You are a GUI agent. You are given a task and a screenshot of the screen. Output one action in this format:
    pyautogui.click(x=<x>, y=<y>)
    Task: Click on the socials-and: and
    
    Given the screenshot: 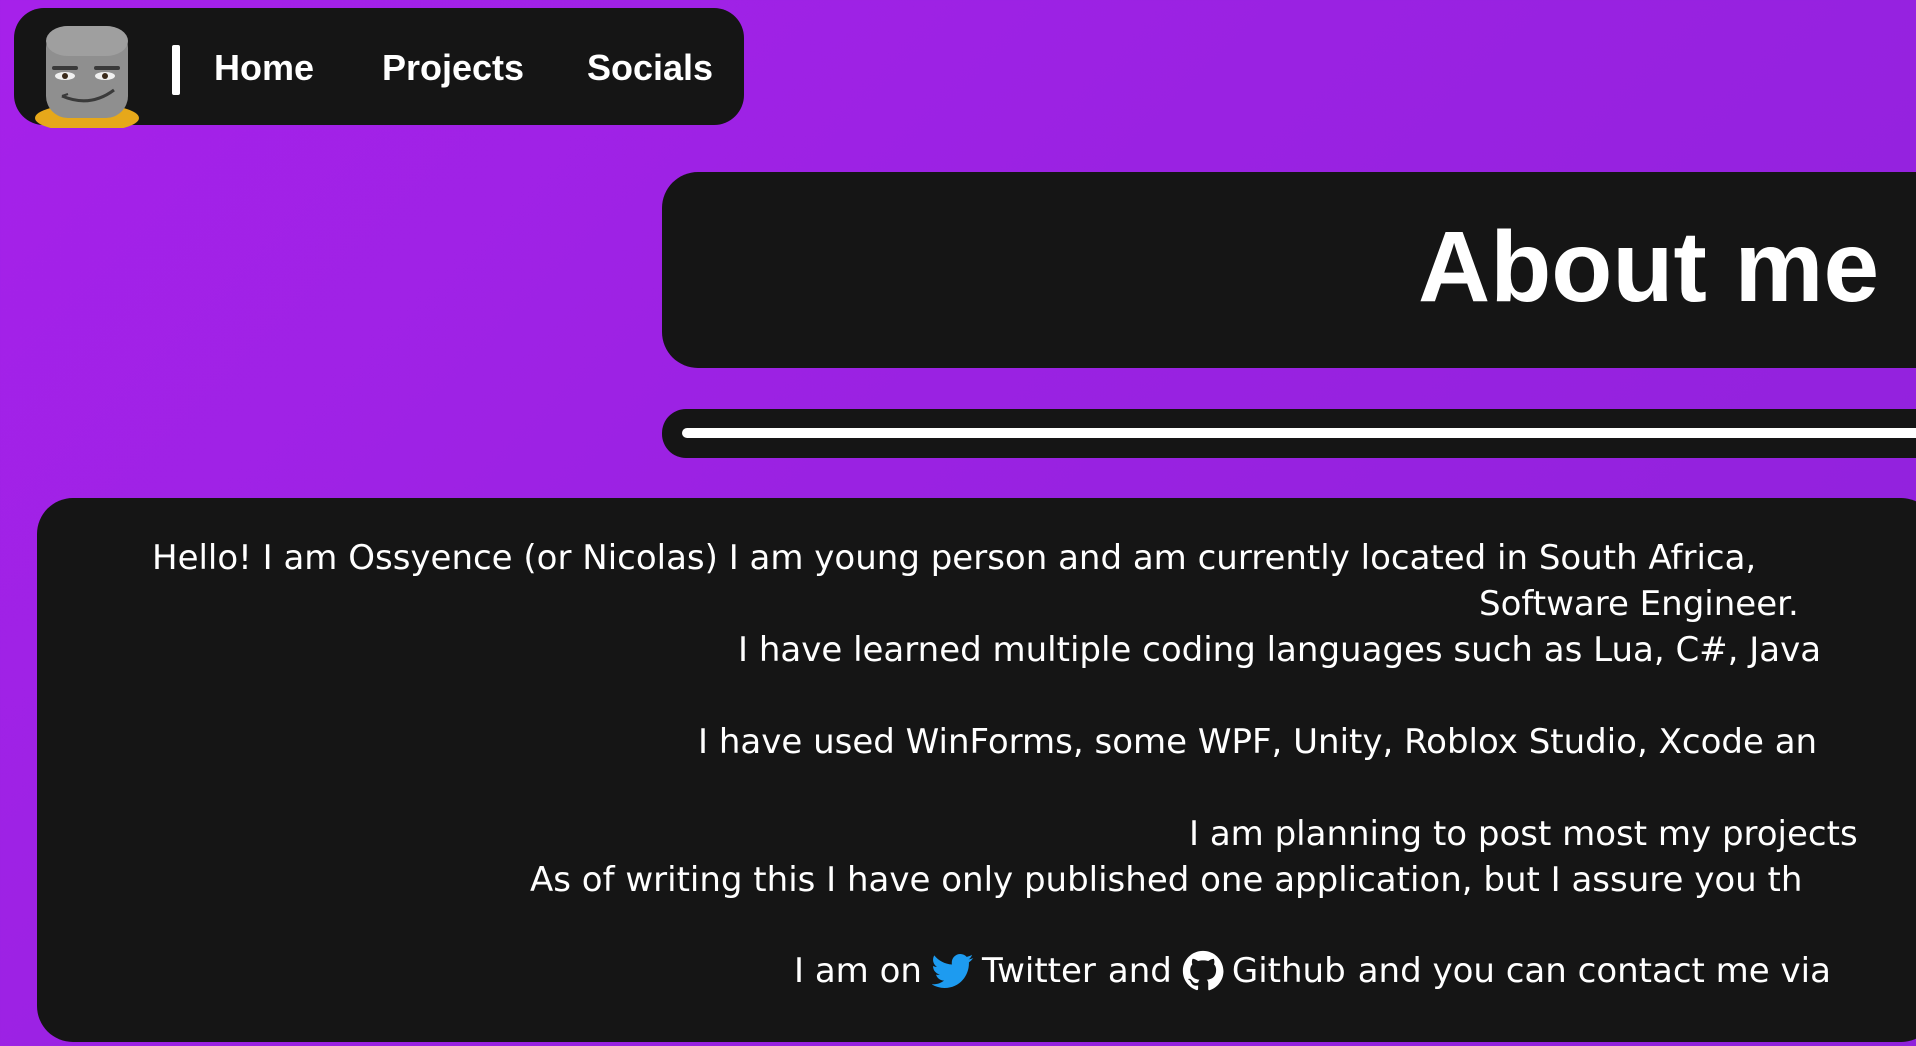 What is the action you would take?
    pyautogui.click(x=1139, y=971)
    